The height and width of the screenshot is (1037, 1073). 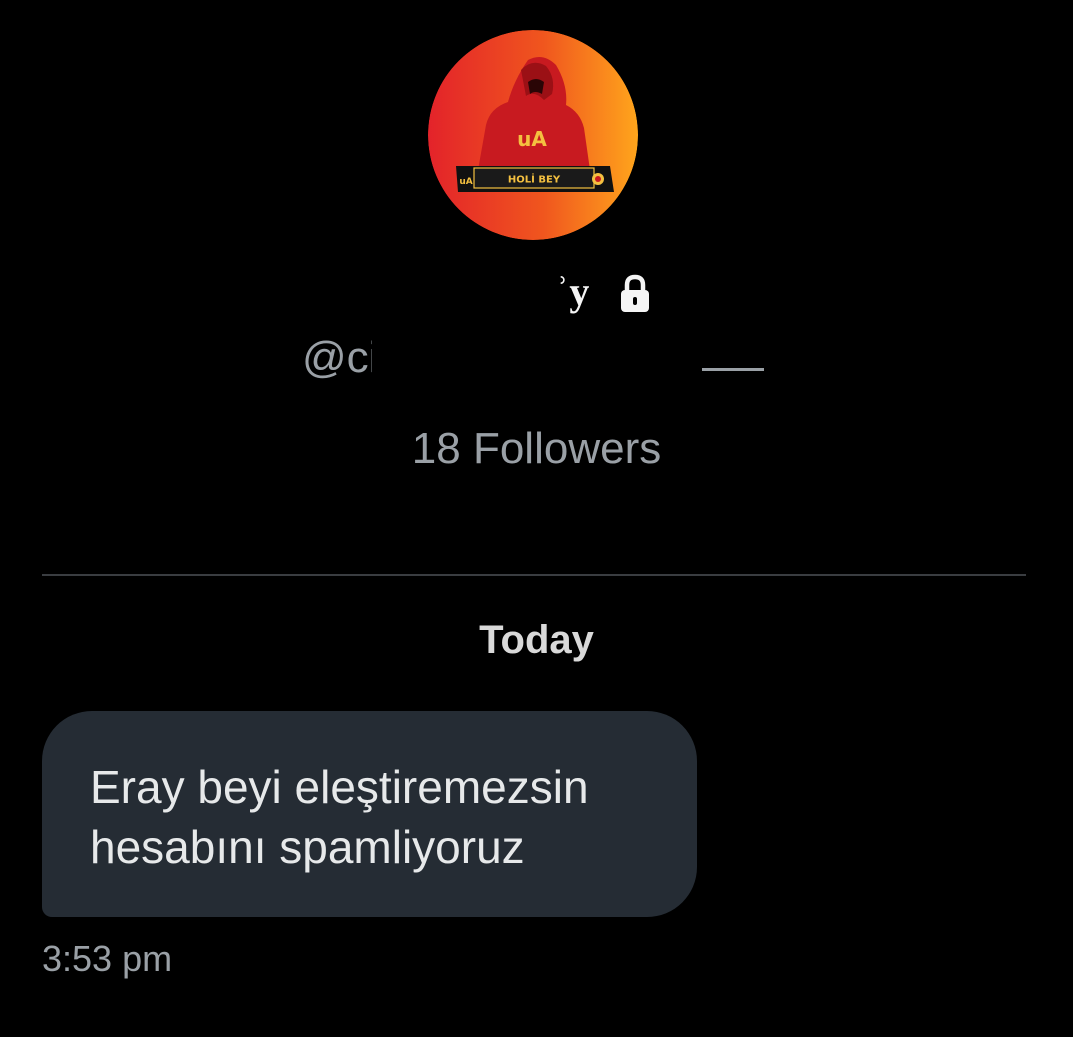 I want to click on profile-avatar: uA HOLİ BEY uA, so click(x=533, y=135).